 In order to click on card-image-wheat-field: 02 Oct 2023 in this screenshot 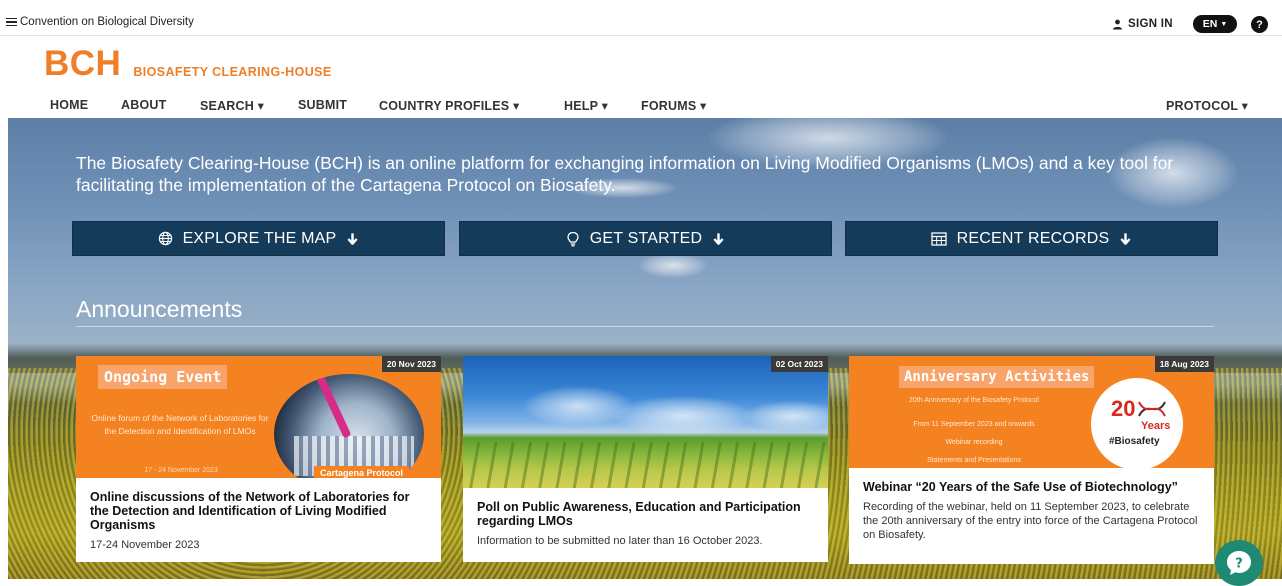, I will do `click(645, 422)`.